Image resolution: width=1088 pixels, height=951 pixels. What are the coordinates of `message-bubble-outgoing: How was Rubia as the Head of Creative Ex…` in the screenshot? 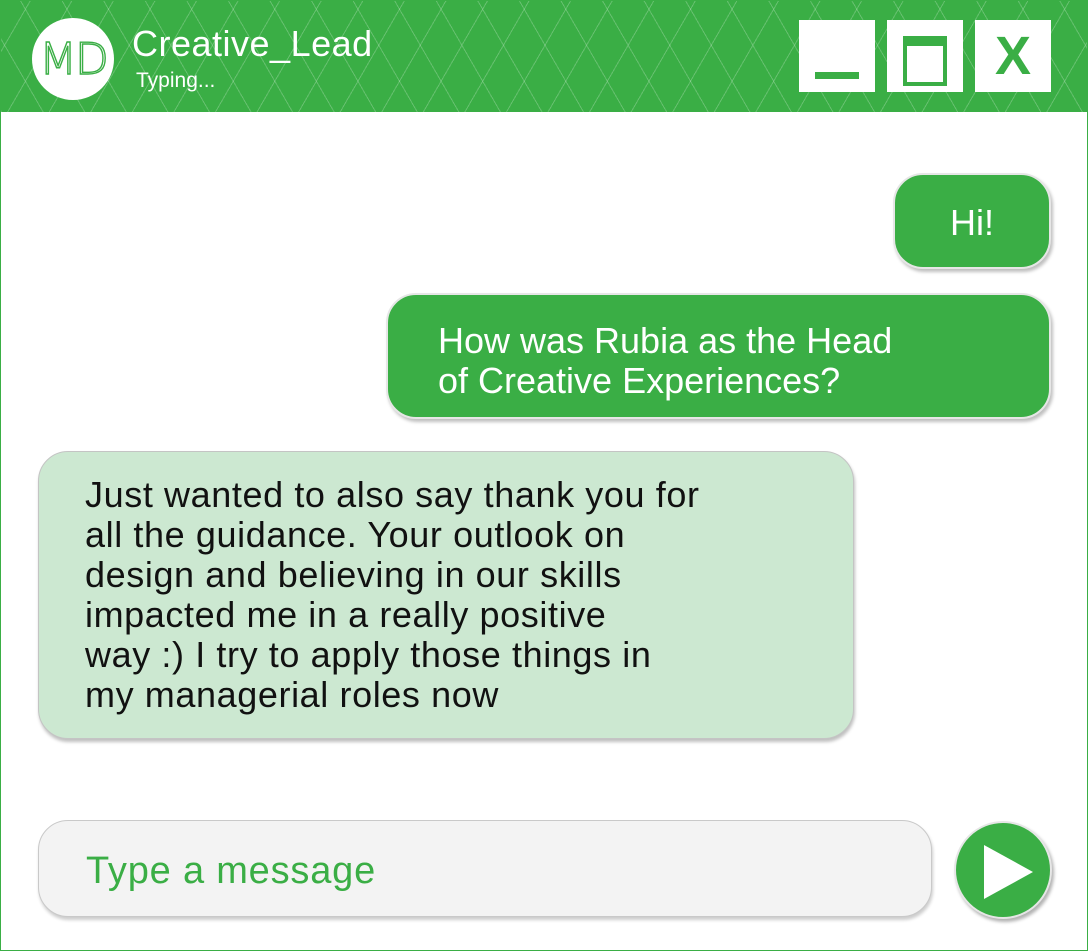 It's located at (718, 356).